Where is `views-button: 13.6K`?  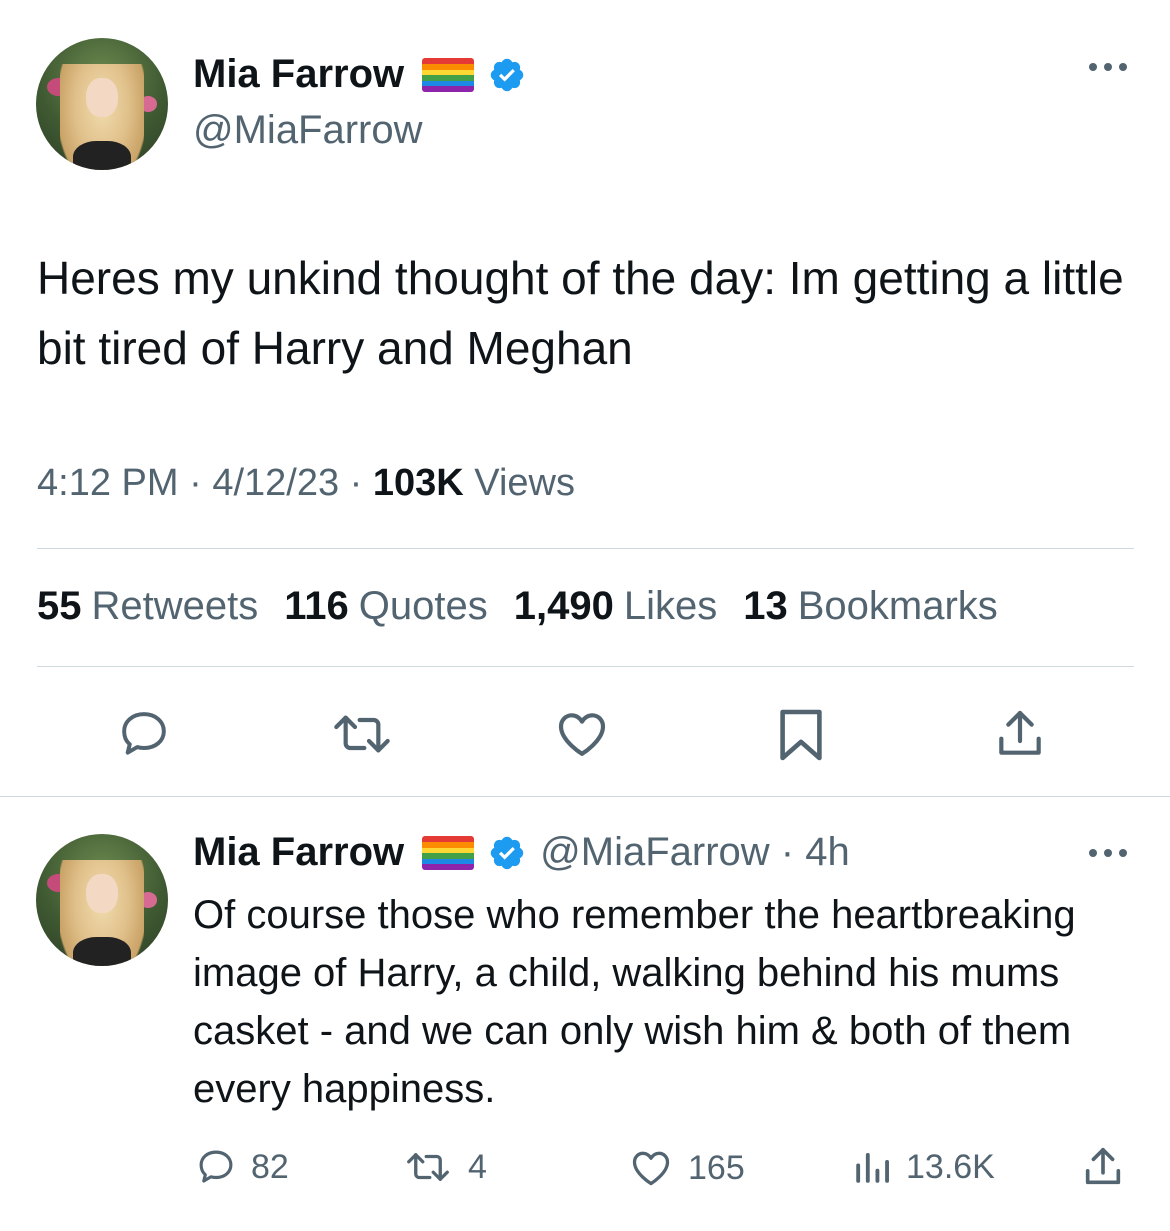
views-button: 13.6K is located at coordinates (922, 1167).